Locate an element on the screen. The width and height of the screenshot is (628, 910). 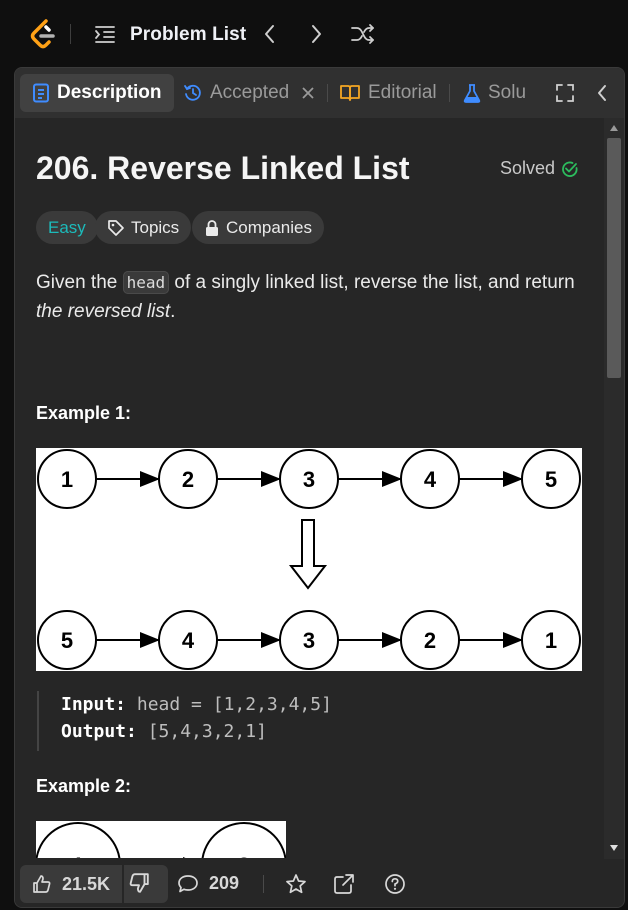
logo-icon is located at coordinates (43, 34).